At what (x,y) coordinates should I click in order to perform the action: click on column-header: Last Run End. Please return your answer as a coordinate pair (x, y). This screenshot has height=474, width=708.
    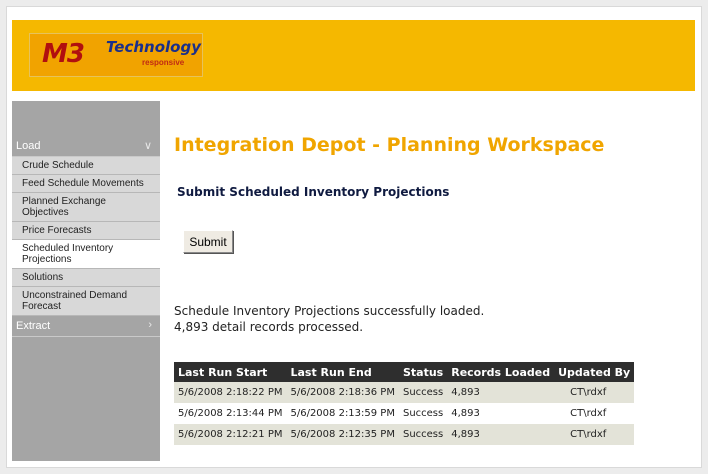
    Looking at the image, I should click on (342, 372).